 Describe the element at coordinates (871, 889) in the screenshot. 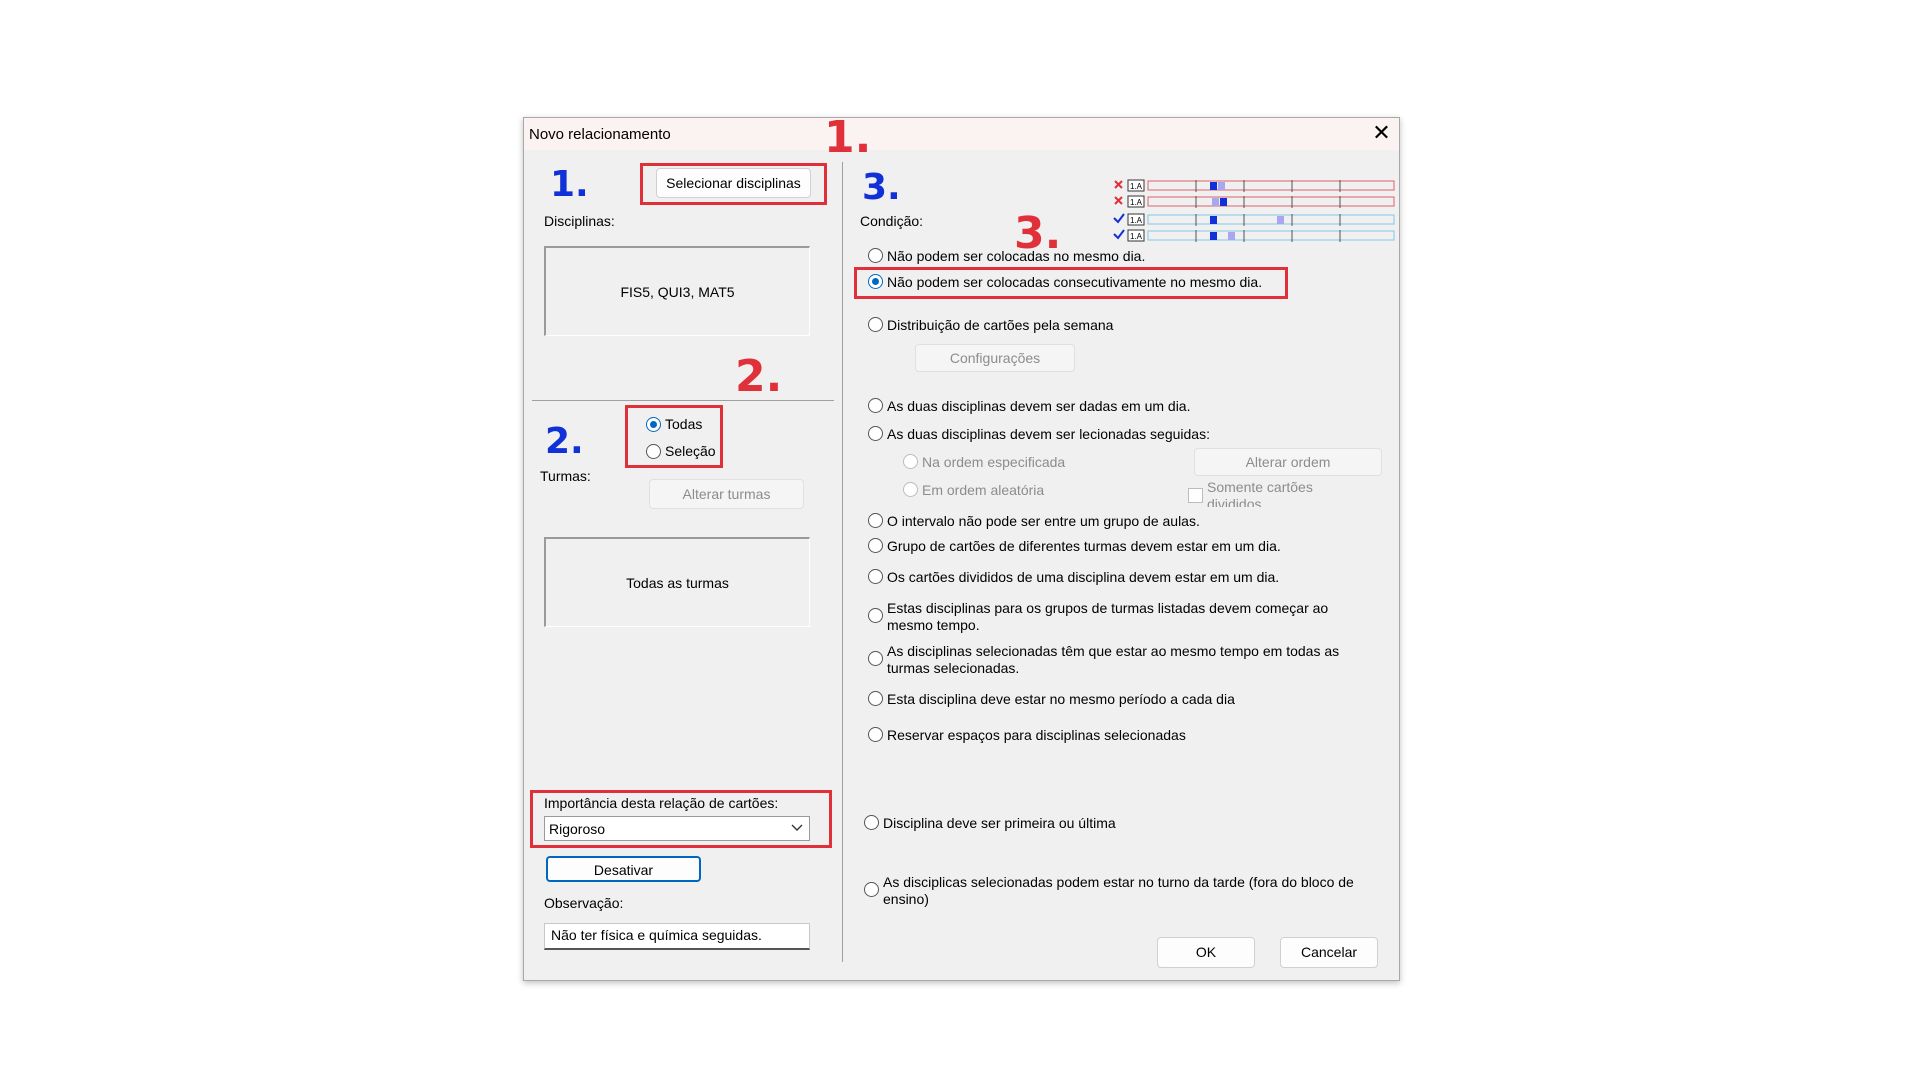

I see `option-afternoon-radio` at that location.